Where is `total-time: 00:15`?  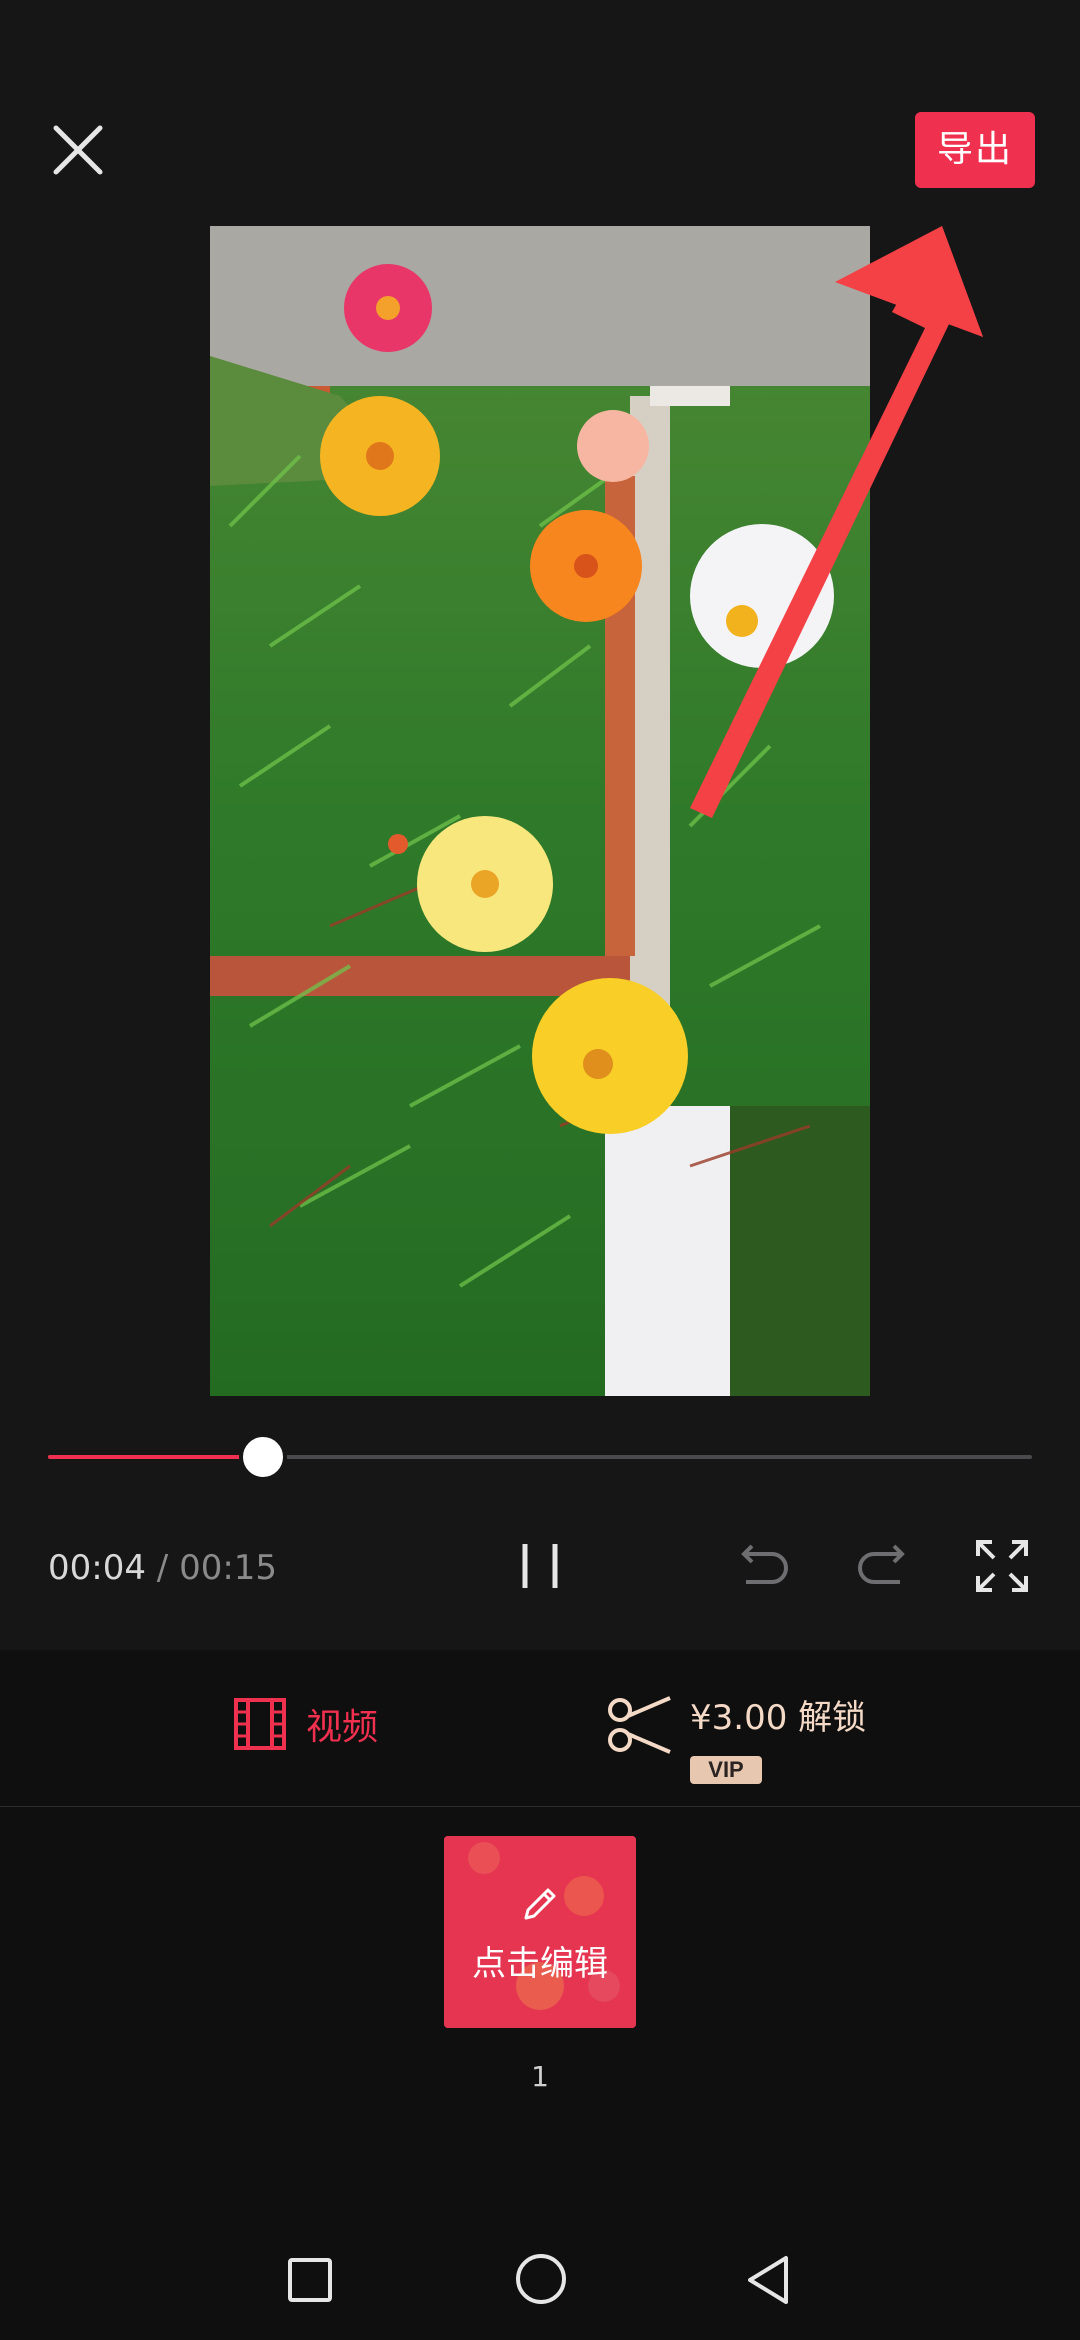
total-time: 00:15 is located at coordinates (228, 1568).